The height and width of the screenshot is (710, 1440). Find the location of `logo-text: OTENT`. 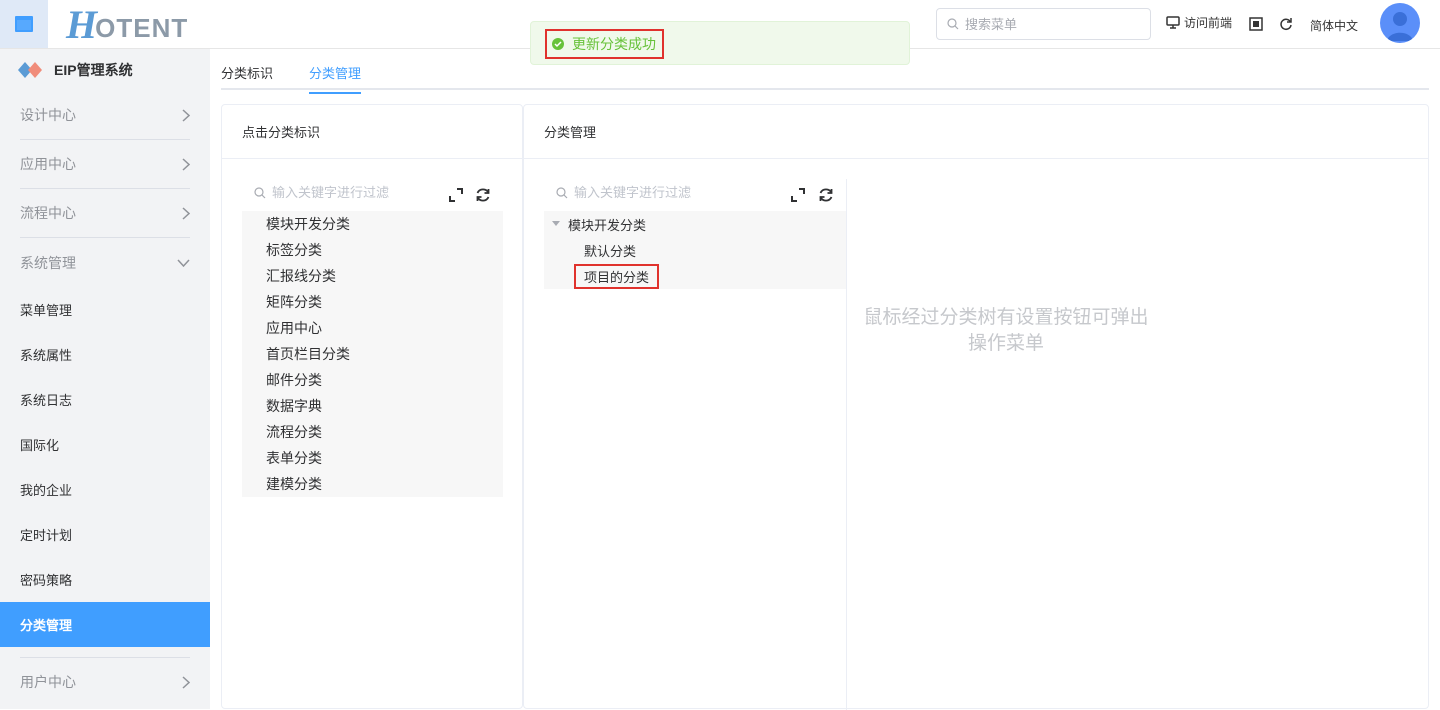

logo-text: OTENT is located at coordinates (142, 27).